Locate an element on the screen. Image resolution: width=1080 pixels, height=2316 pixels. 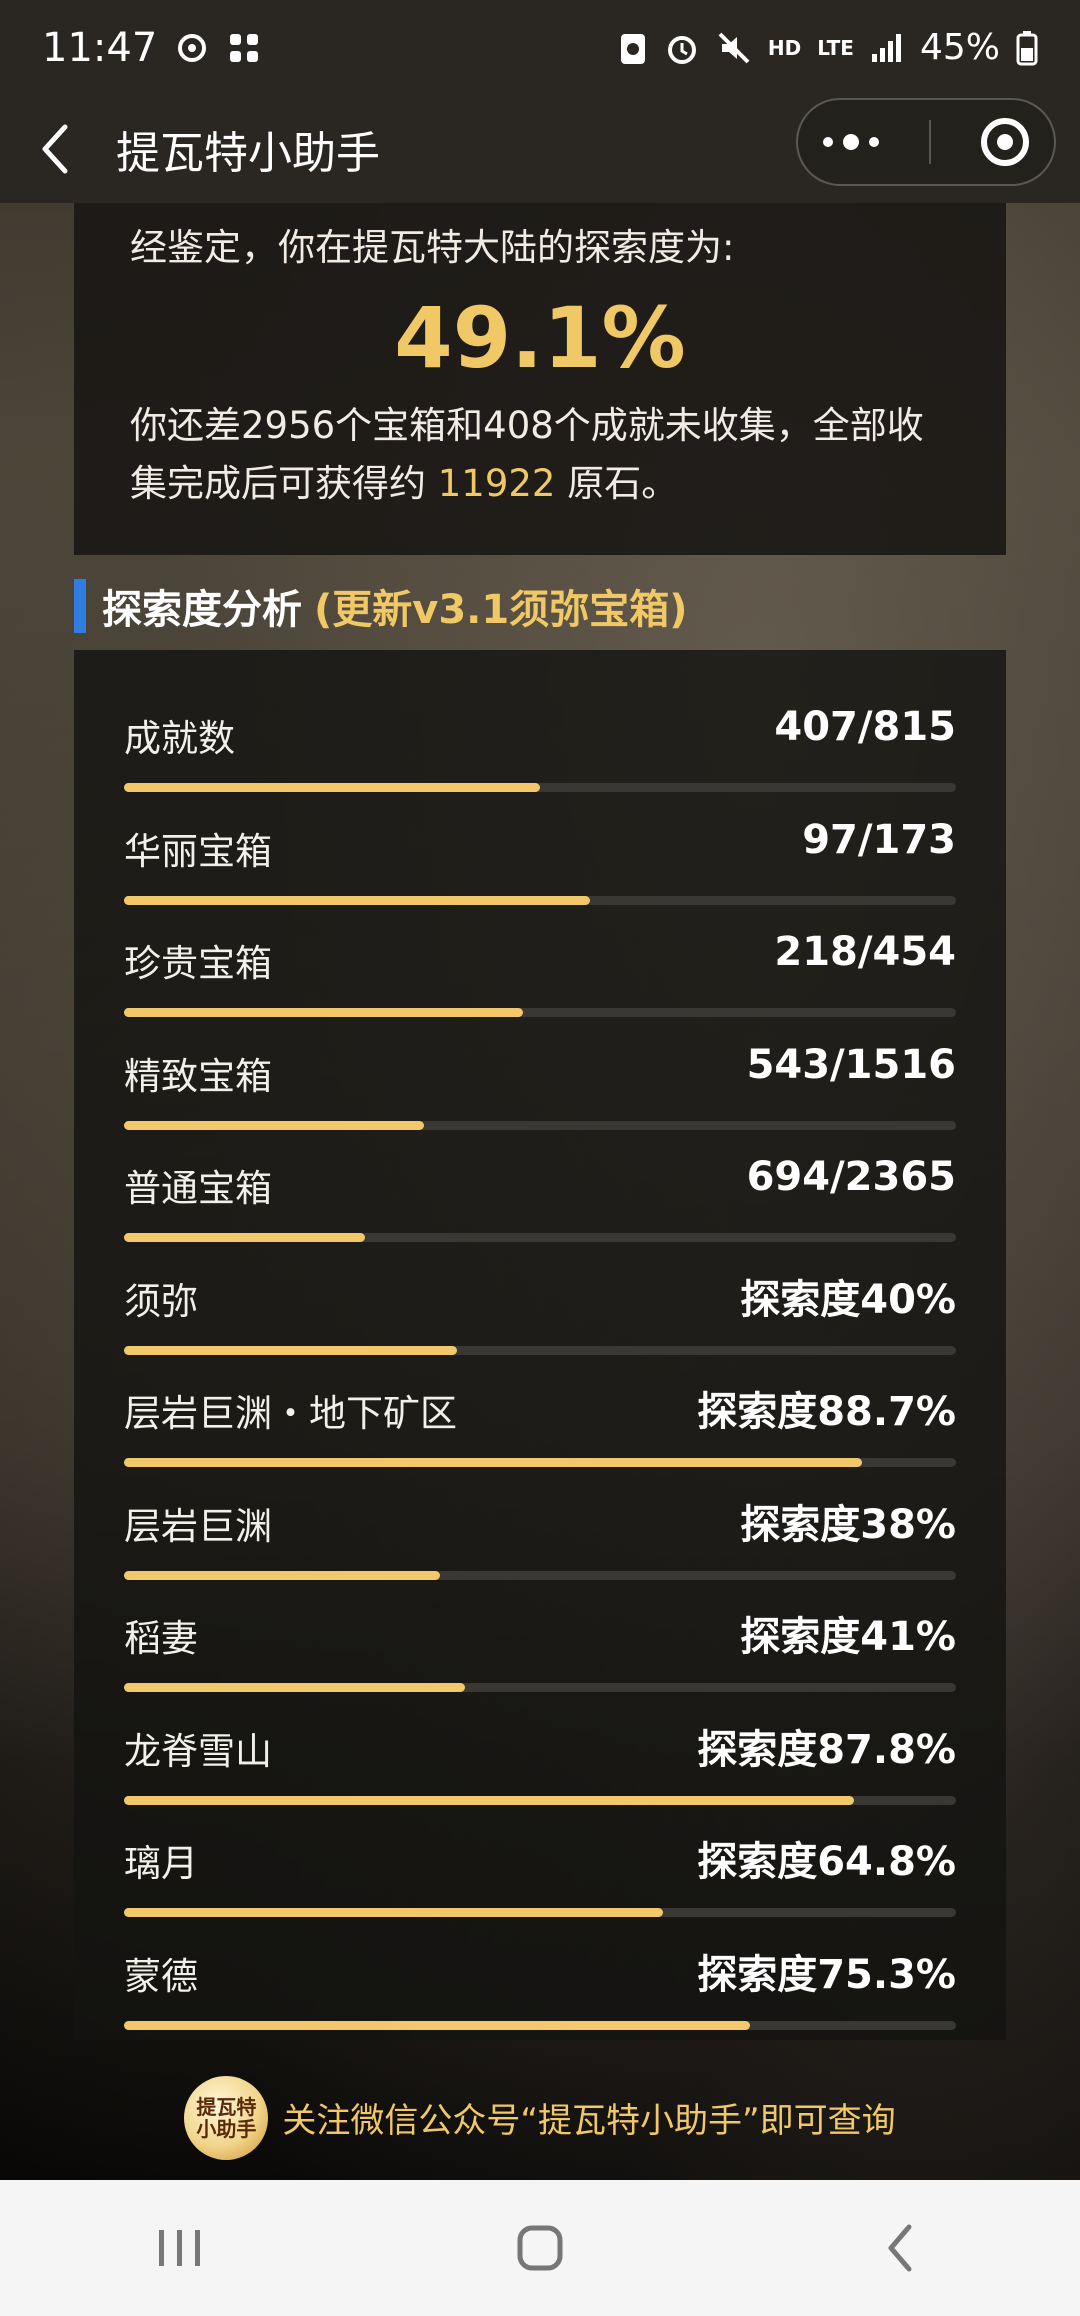
footer: 提瓦特 小助手 关注微信公众号“提瓦特小助手”即可查询 is located at coordinates (540, 2117).